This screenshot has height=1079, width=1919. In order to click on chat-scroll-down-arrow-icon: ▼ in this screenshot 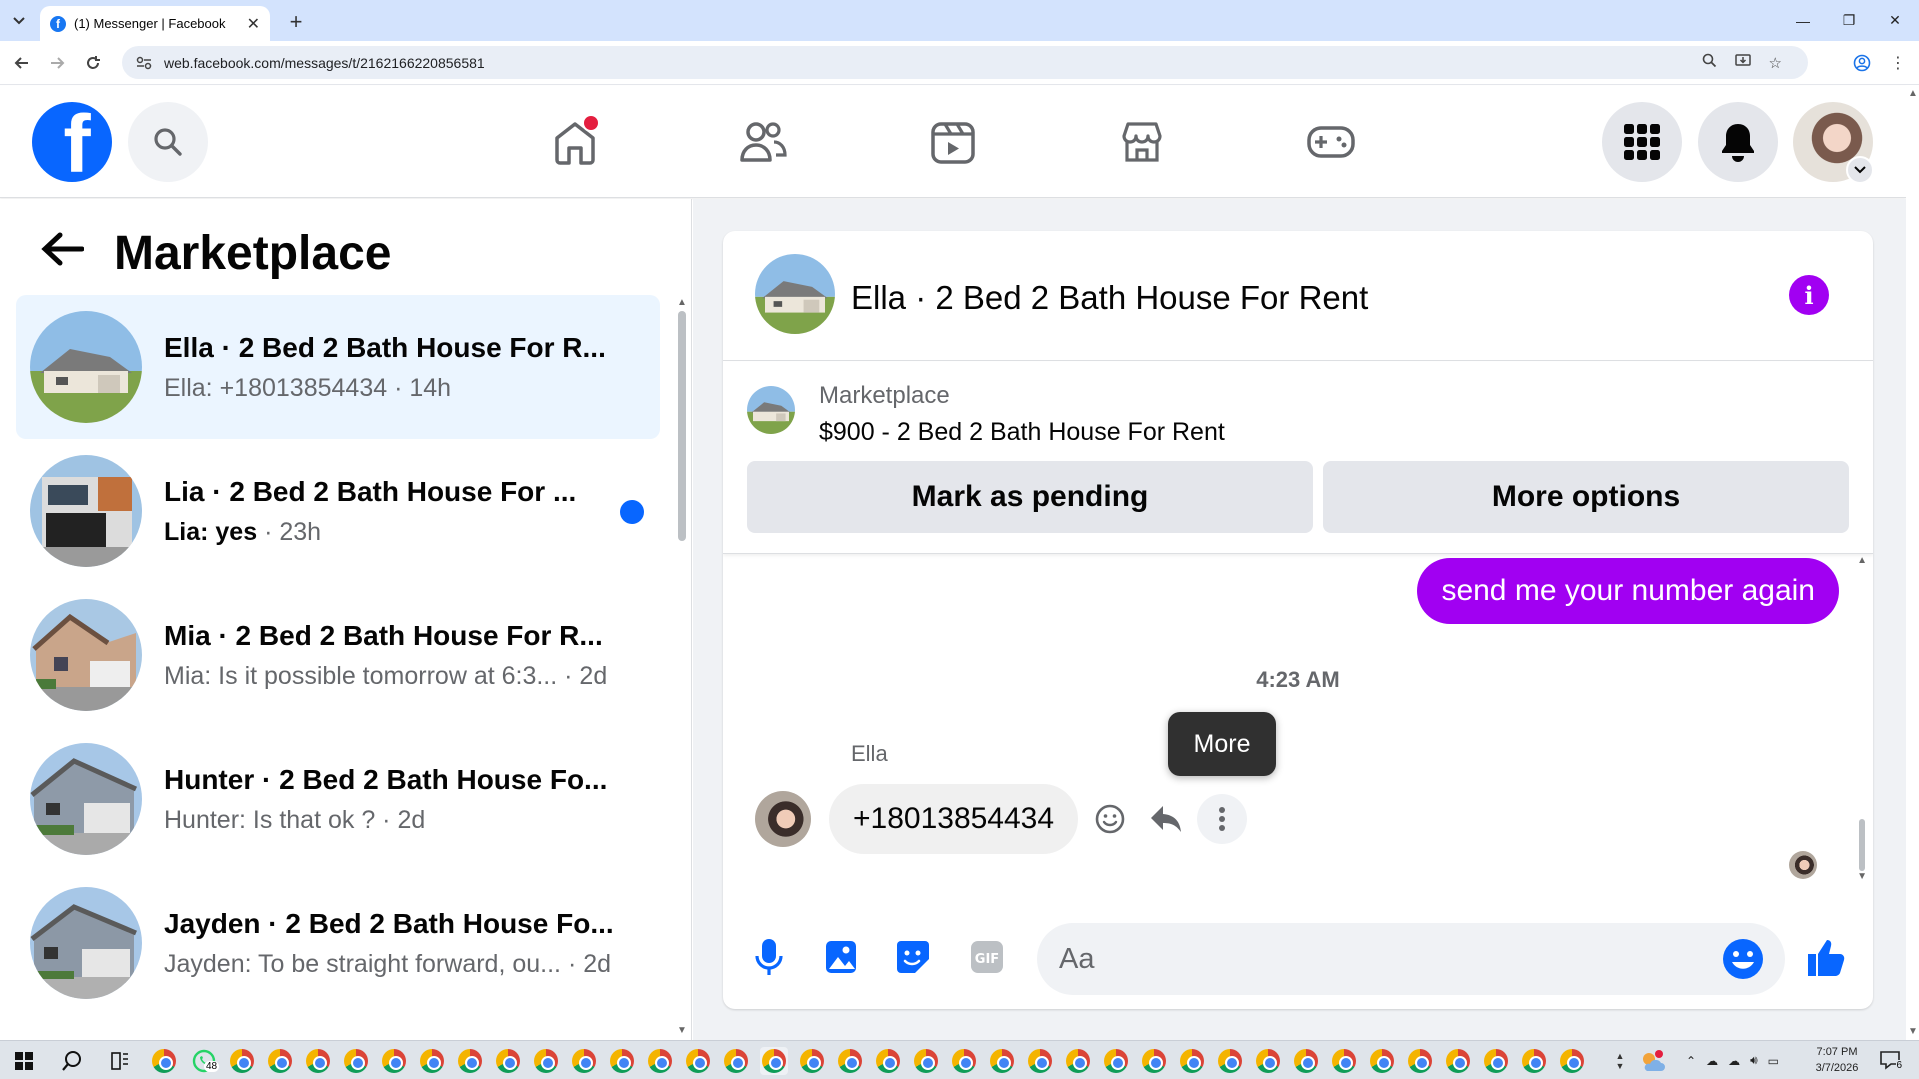, I will do `click(1862, 876)`.